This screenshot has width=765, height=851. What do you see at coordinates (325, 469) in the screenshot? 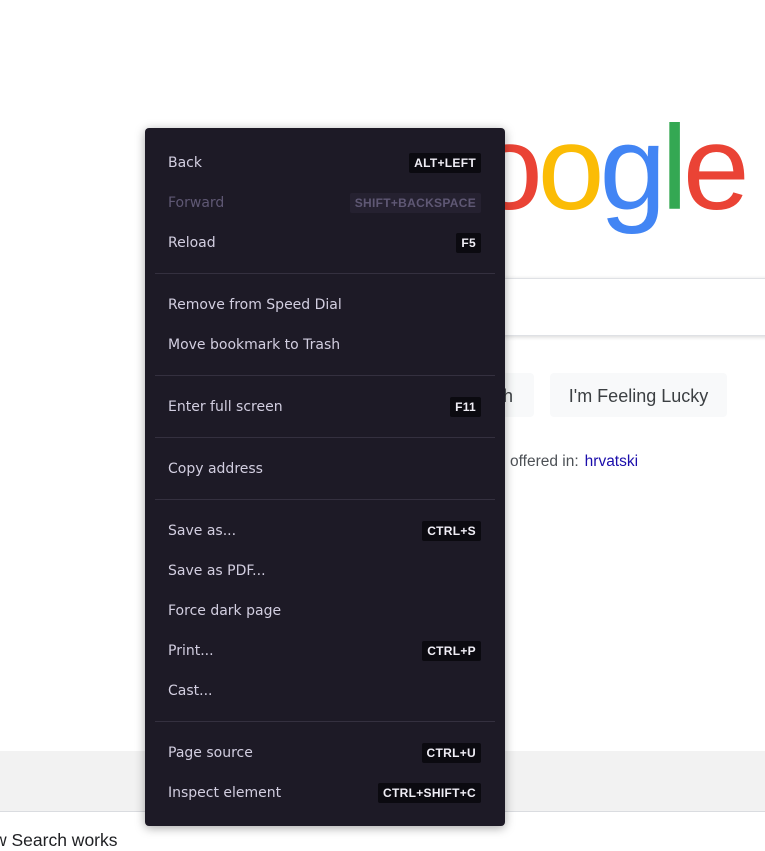
I see `menu-item-copy-address: Copy address` at bounding box center [325, 469].